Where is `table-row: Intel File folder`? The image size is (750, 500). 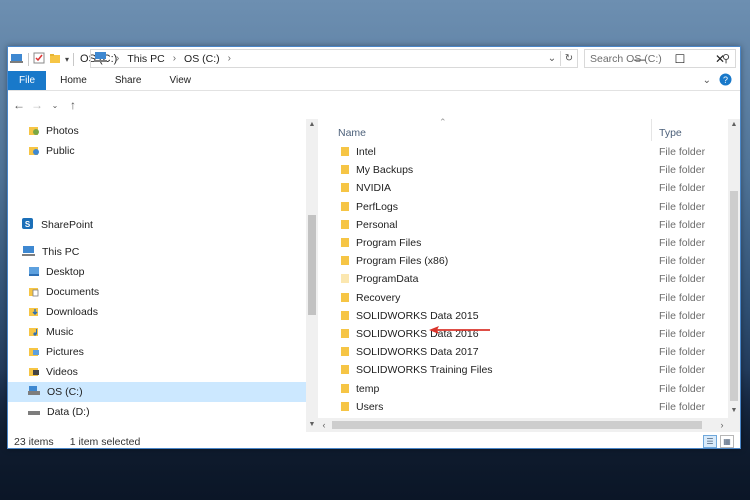 table-row: Intel File folder is located at coordinates (521, 152).